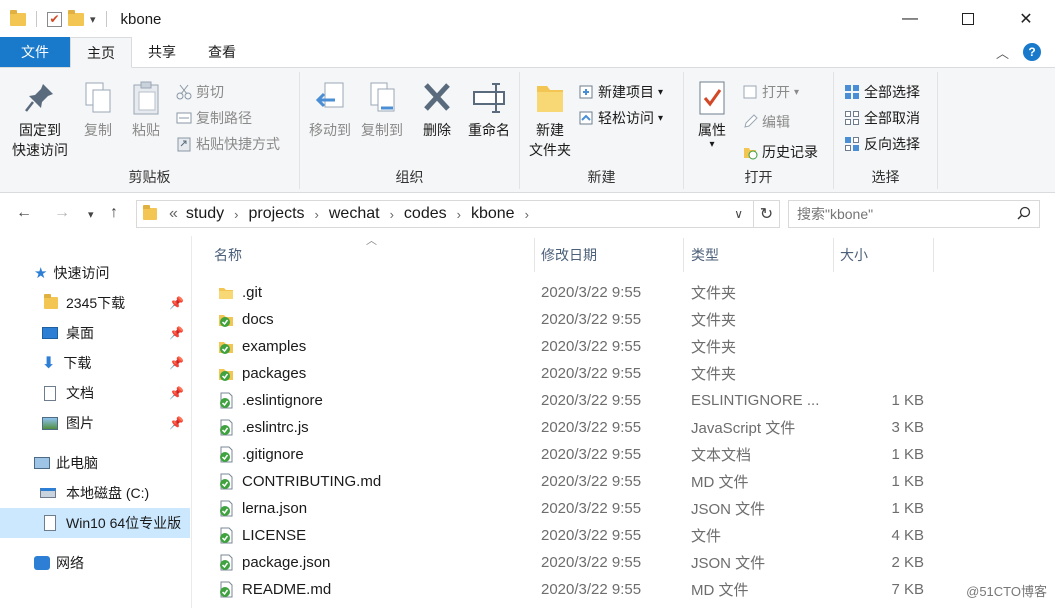 This screenshot has height=608, width=1055. What do you see at coordinates (766, 214) in the screenshot?
I see `refresh-icon: ↻` at bounding box center [766, 214].